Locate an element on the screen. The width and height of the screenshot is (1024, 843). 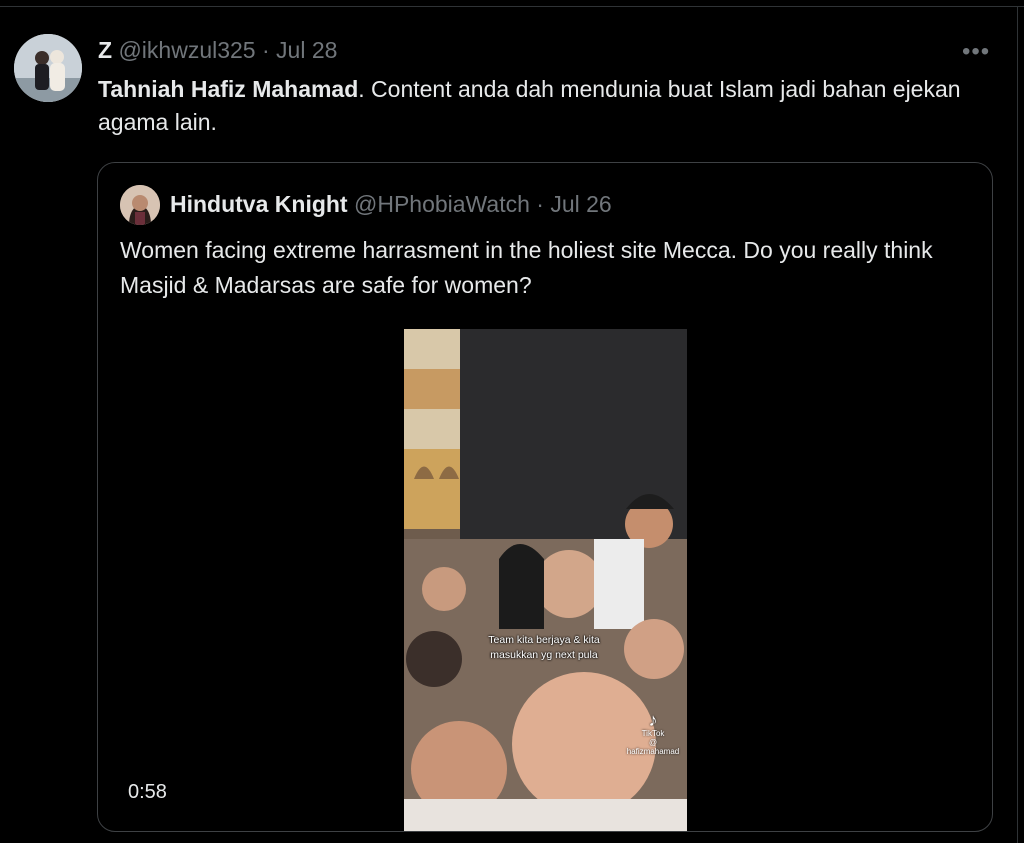
more-options-icon: ••• is located at coordinates (976, 52).